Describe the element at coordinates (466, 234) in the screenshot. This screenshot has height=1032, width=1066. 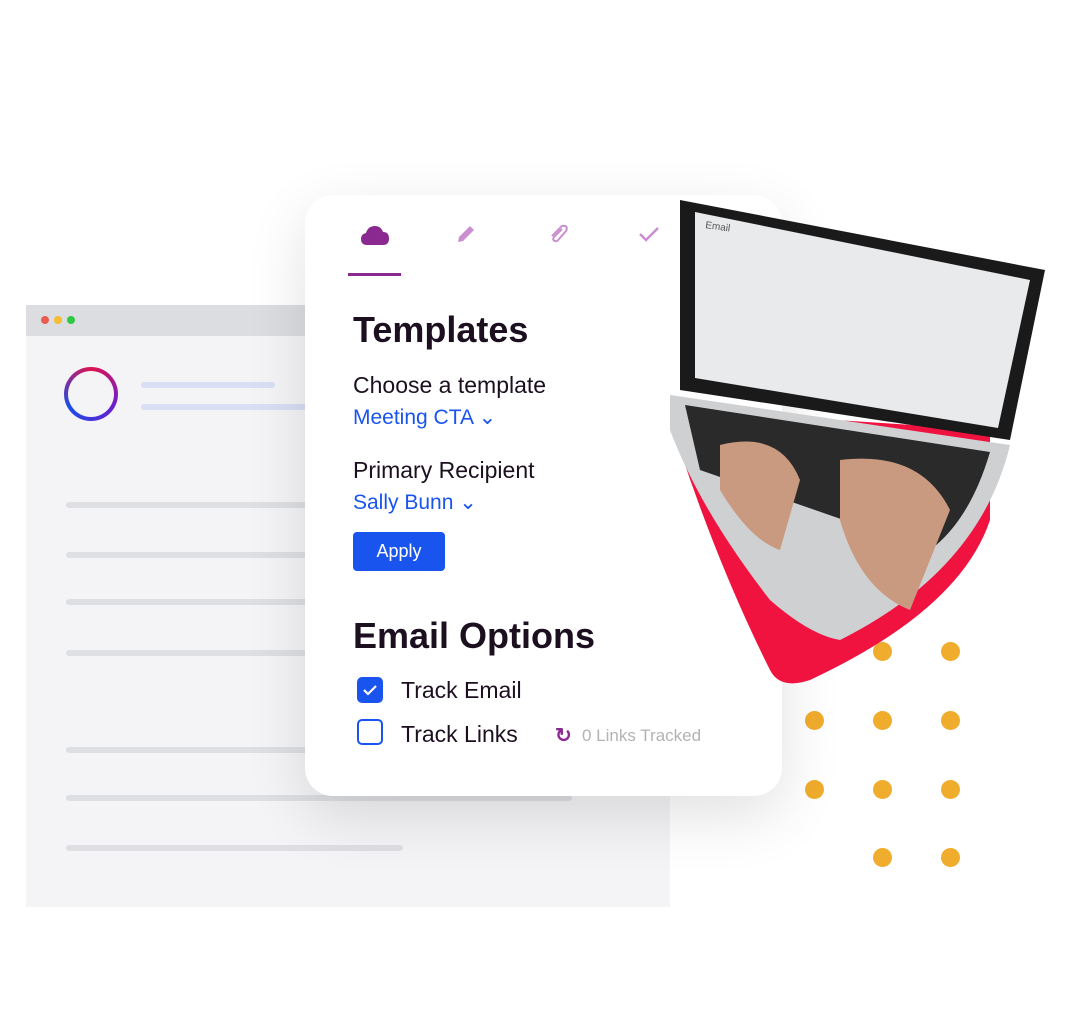
I see `pencil-icon` at that location.